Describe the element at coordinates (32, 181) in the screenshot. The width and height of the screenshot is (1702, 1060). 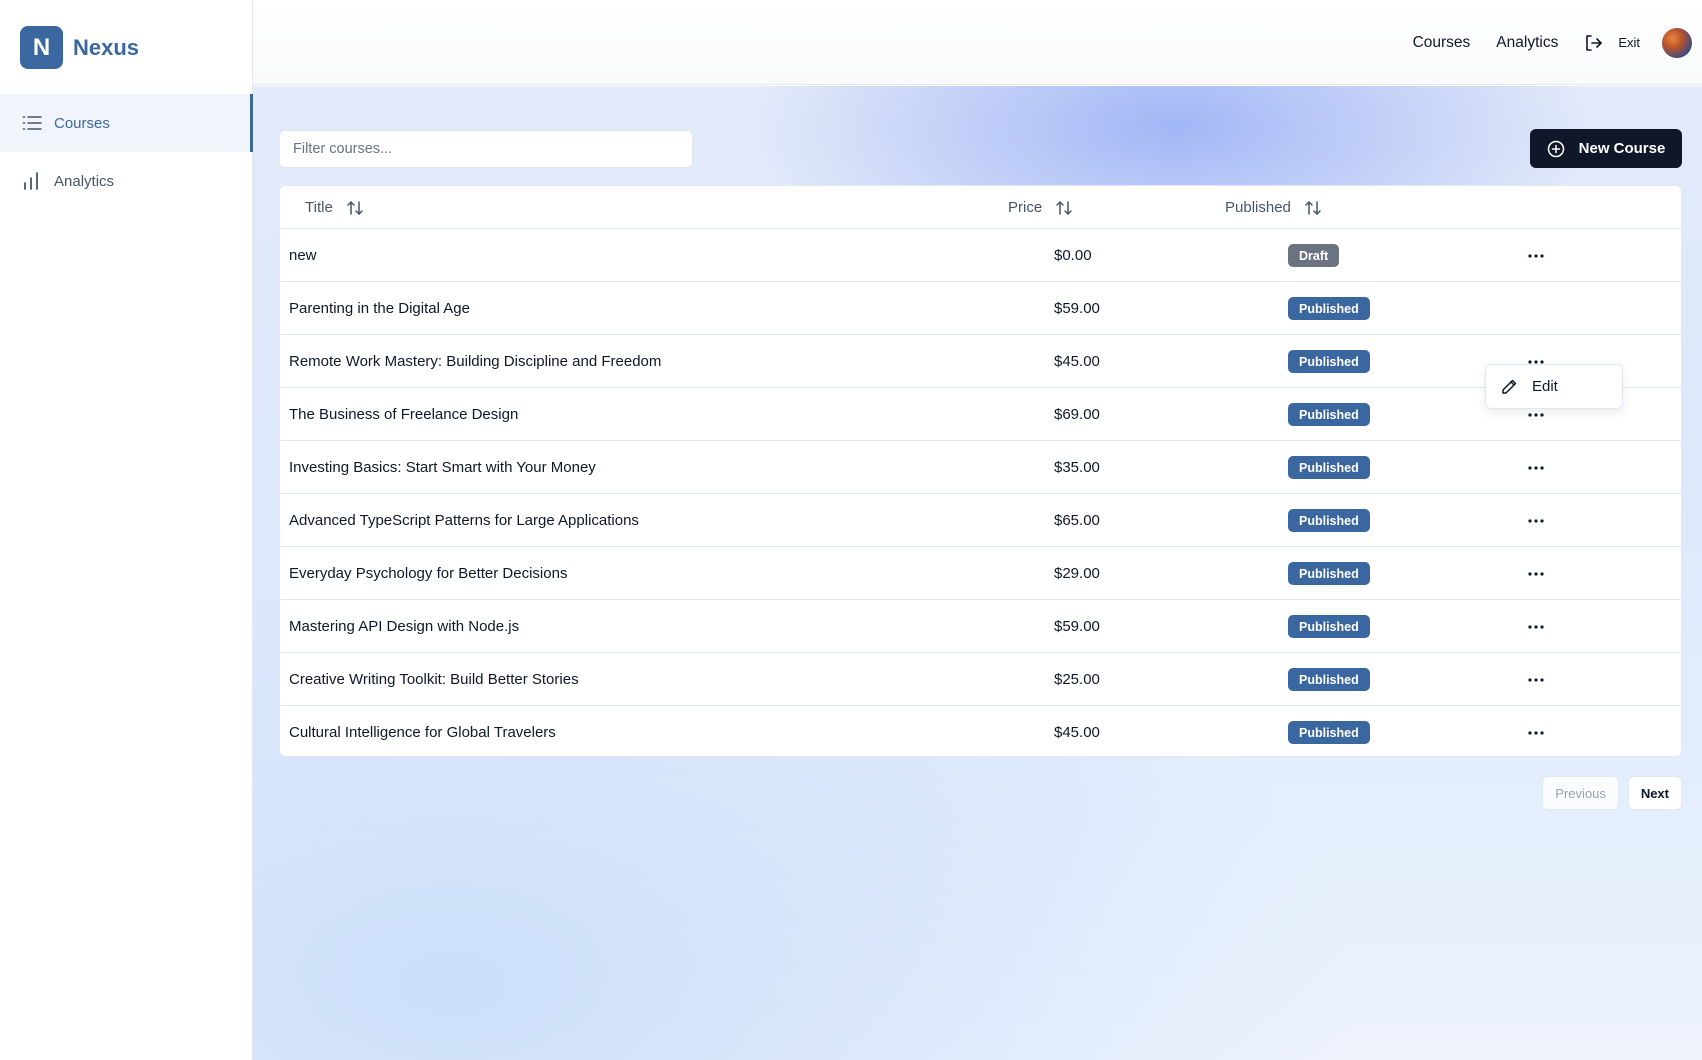
I see `bar-chart-icon` at that location.